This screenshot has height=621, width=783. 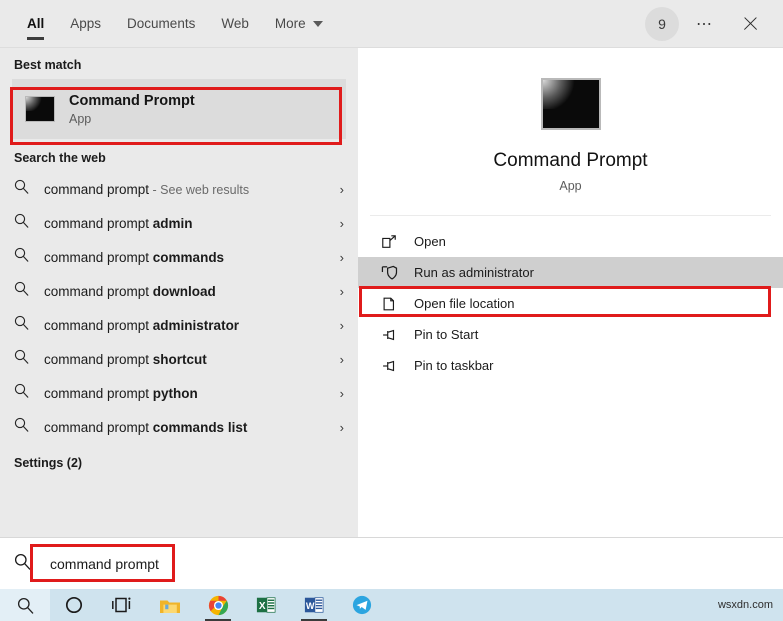 I want to click on shield-icon, so click(x=389, y=273).